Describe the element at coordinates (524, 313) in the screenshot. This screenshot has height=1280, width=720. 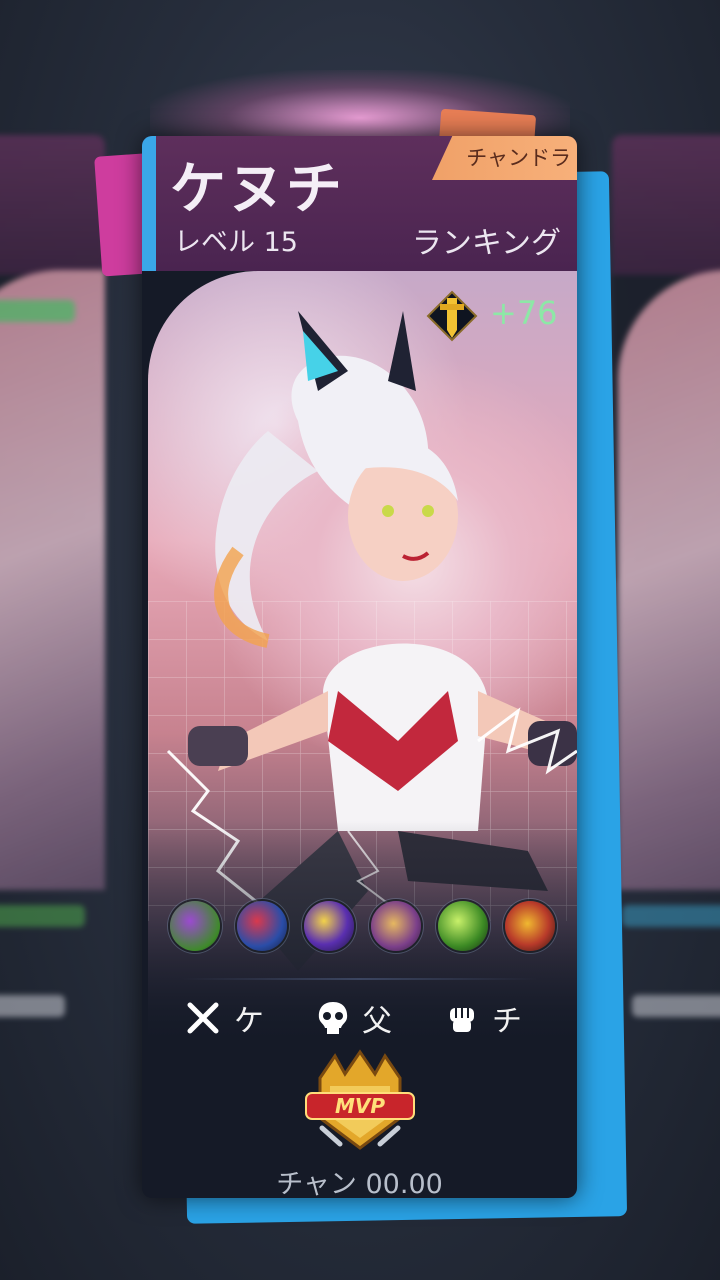
I see `medal-value: +76` at that location.